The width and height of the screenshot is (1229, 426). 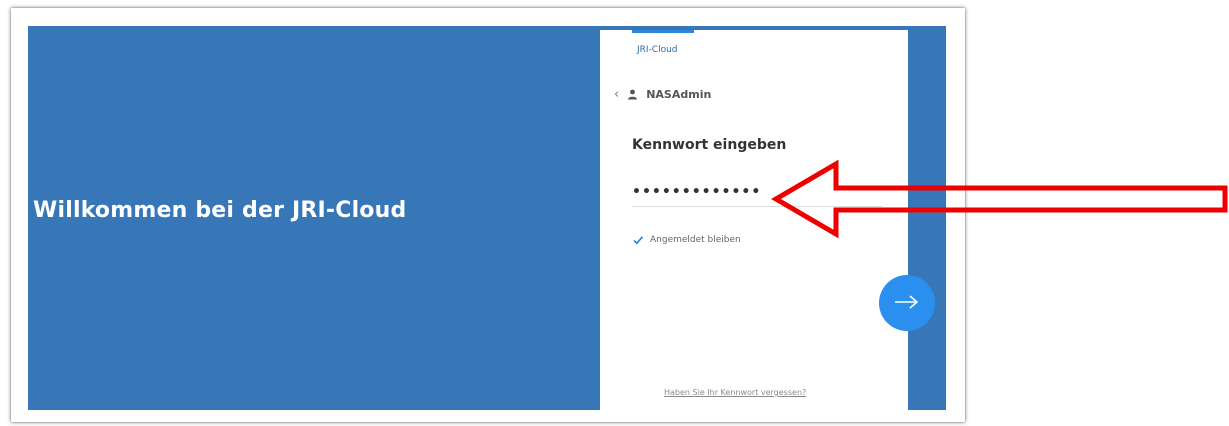 I want to click on arrow-right-icon, so click(x=907, y=303).